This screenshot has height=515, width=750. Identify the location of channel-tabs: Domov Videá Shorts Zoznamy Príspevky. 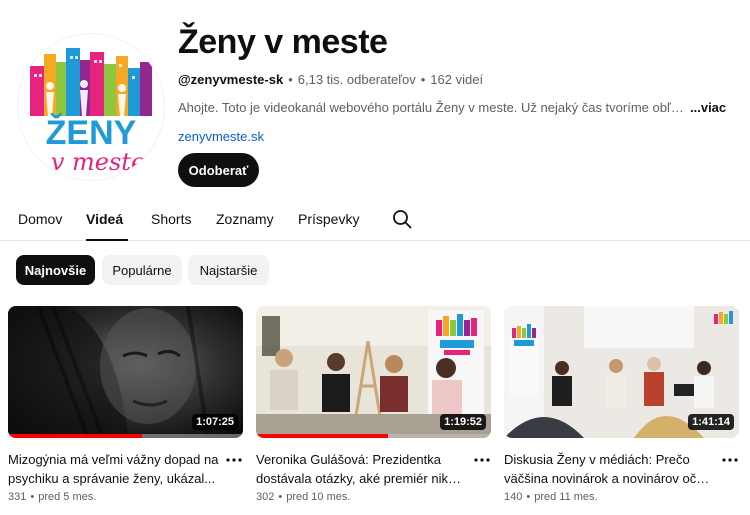
(375, 220).